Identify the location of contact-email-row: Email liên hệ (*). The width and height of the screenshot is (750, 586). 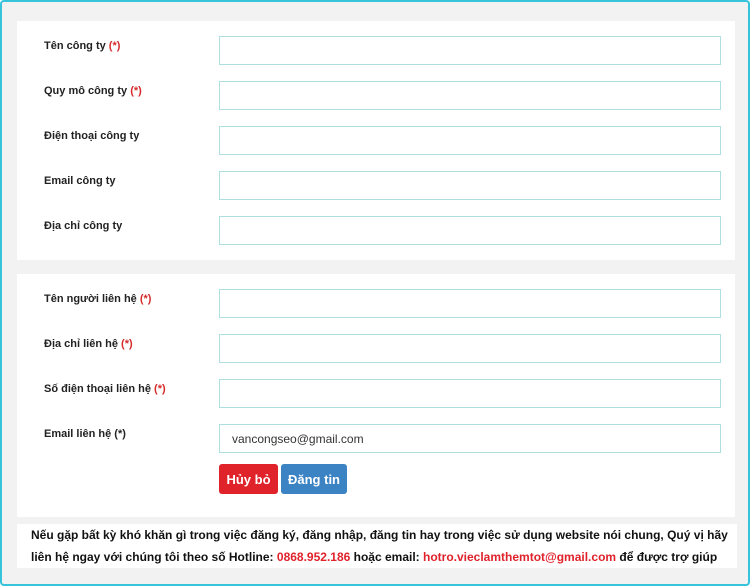
(376, 439).